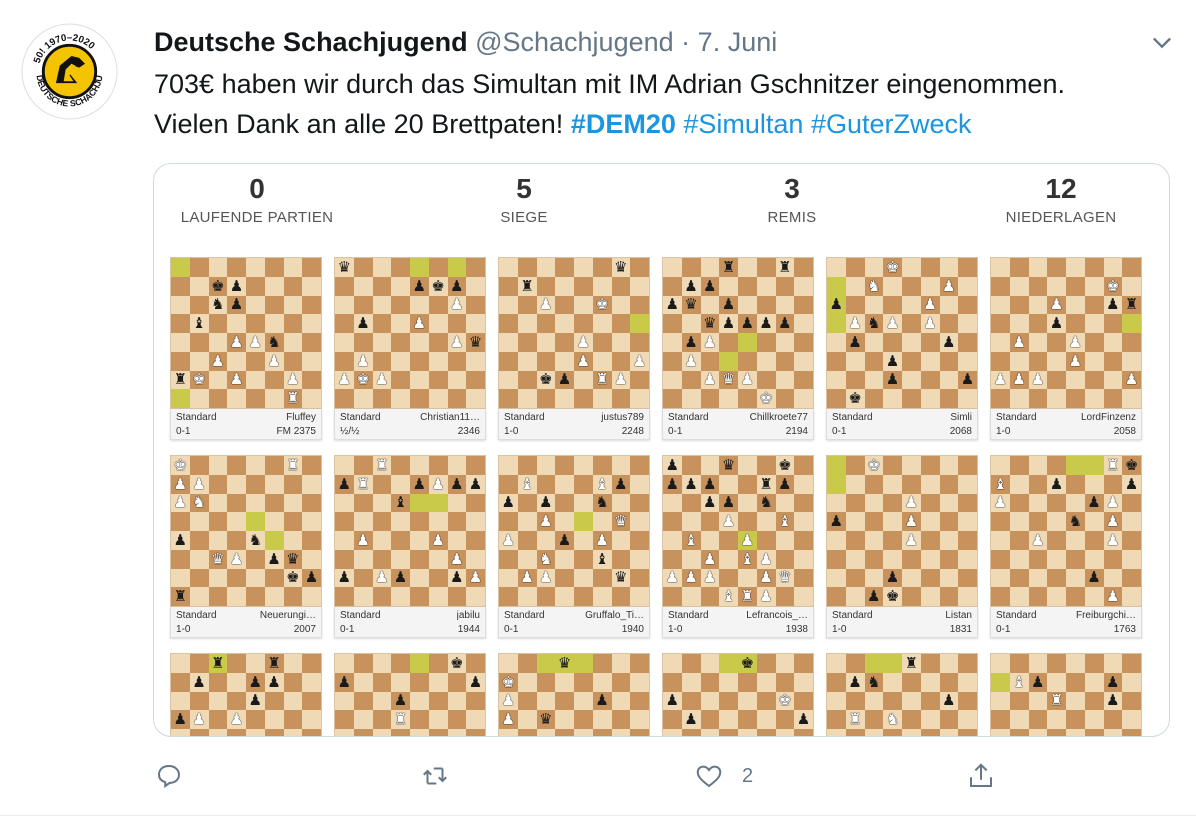  What do you see at coordinates (891, 124) in the screenshot?
I see `hashtag-guterzweck: #GuterZweck` at bounding box center [891, 124].